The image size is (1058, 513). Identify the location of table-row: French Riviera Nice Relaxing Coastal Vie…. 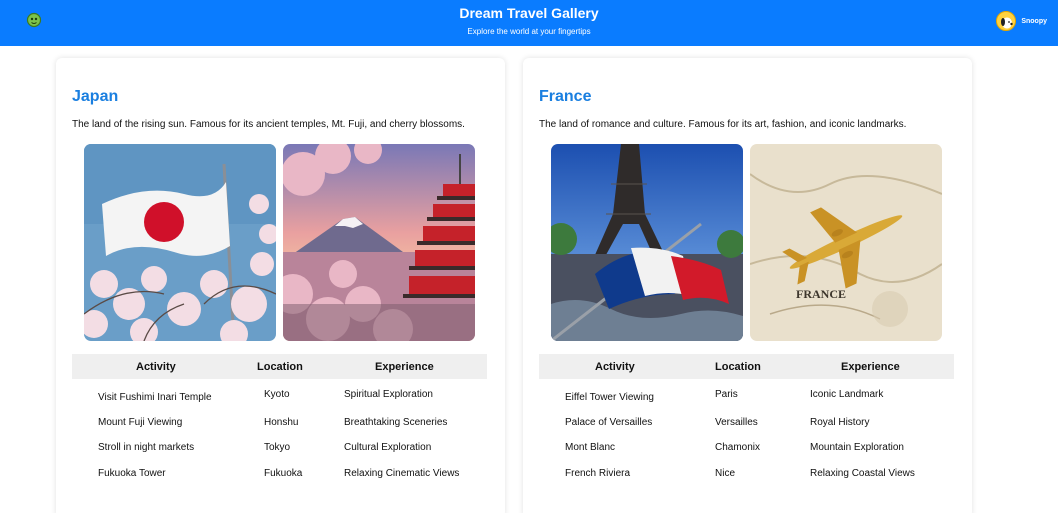
(746, 478).